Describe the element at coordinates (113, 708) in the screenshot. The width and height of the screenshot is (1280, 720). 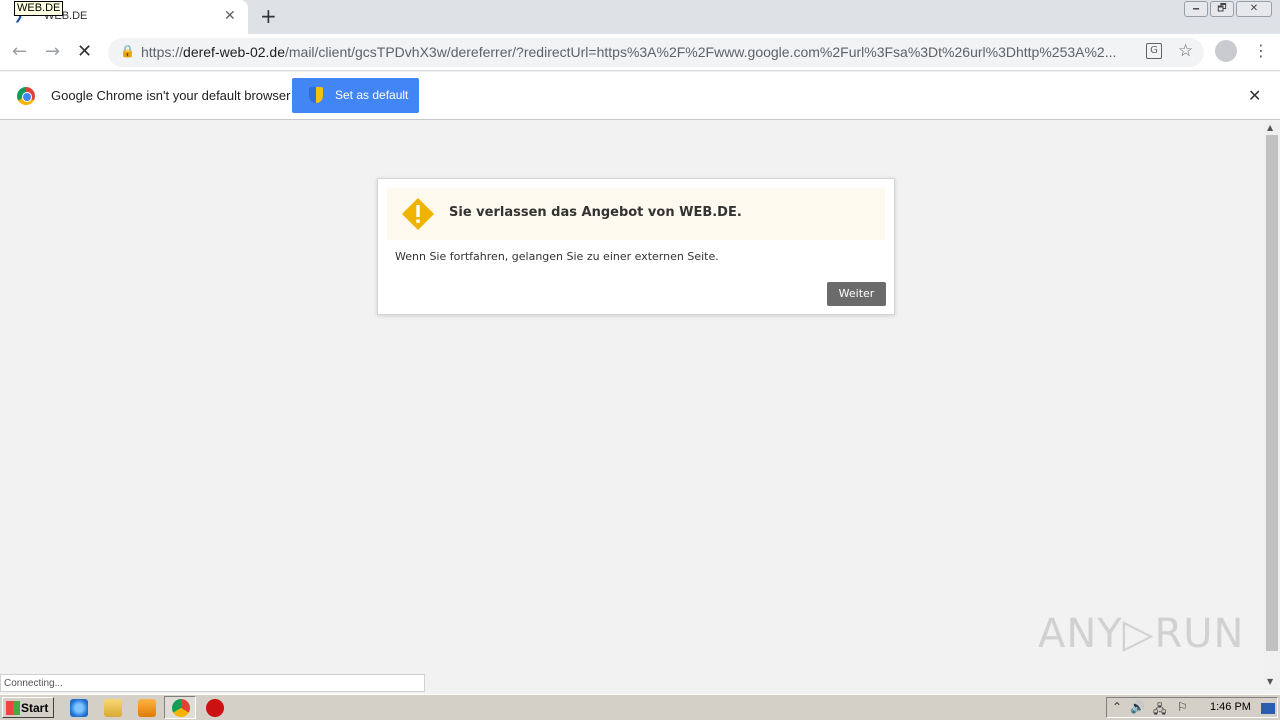
I see `file-explorer-icon` at that location.